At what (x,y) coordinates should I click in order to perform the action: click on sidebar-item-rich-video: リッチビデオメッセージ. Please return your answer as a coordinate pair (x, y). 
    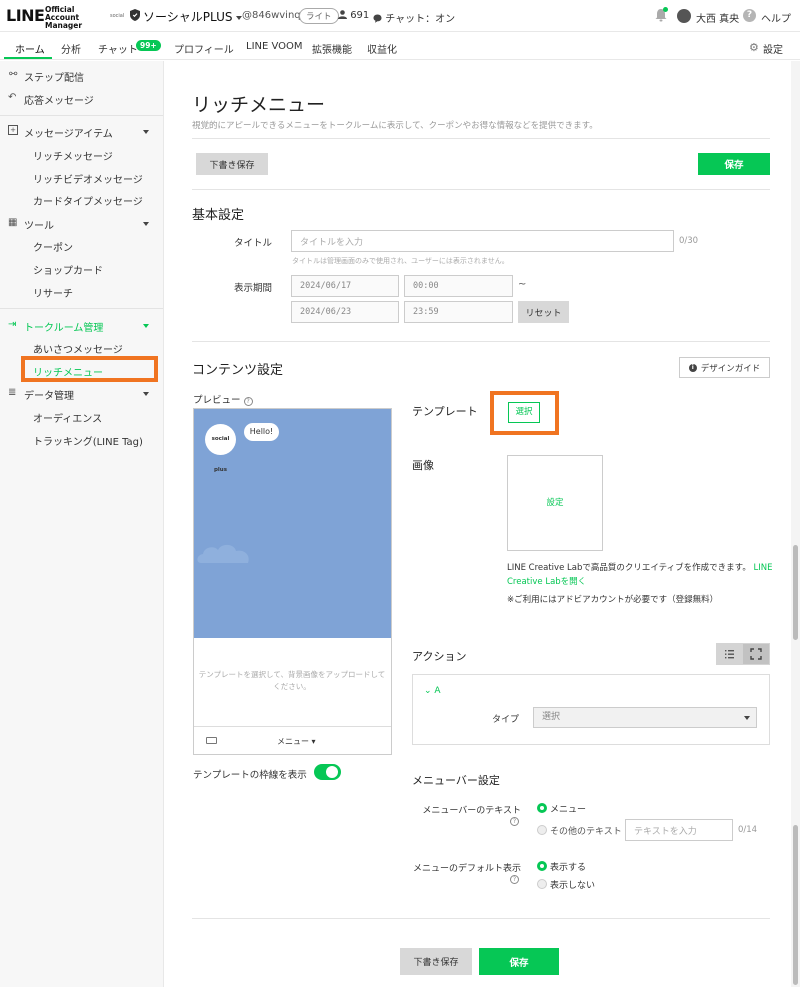
    Looking at the image, I should click on (88, 178).